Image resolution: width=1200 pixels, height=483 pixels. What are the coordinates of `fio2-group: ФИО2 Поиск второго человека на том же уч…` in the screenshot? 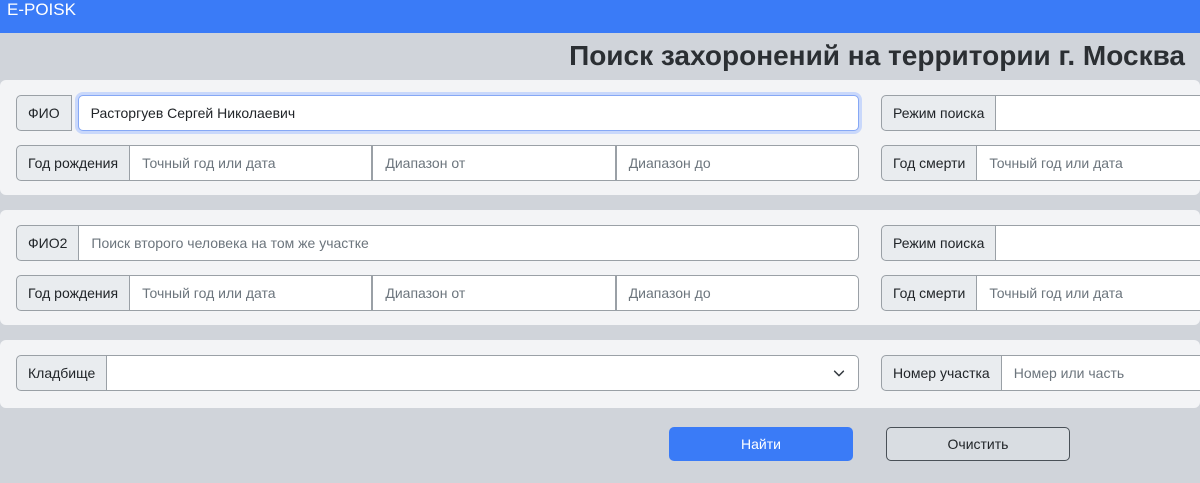 It's located at (437, 243).